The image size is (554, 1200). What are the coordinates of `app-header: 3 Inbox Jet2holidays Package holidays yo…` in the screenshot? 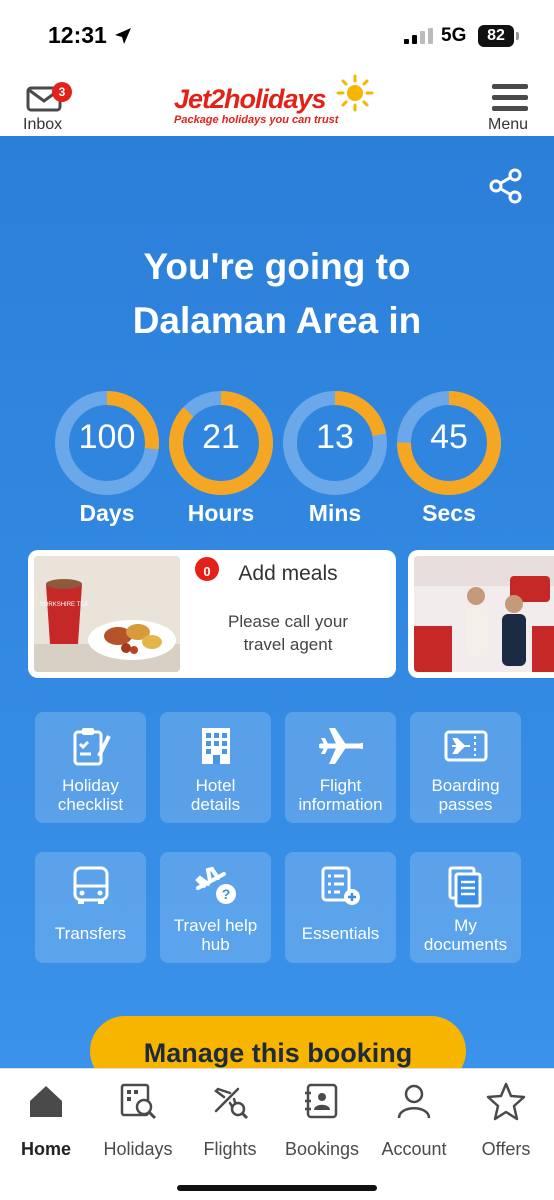 It's located at (277, 104).